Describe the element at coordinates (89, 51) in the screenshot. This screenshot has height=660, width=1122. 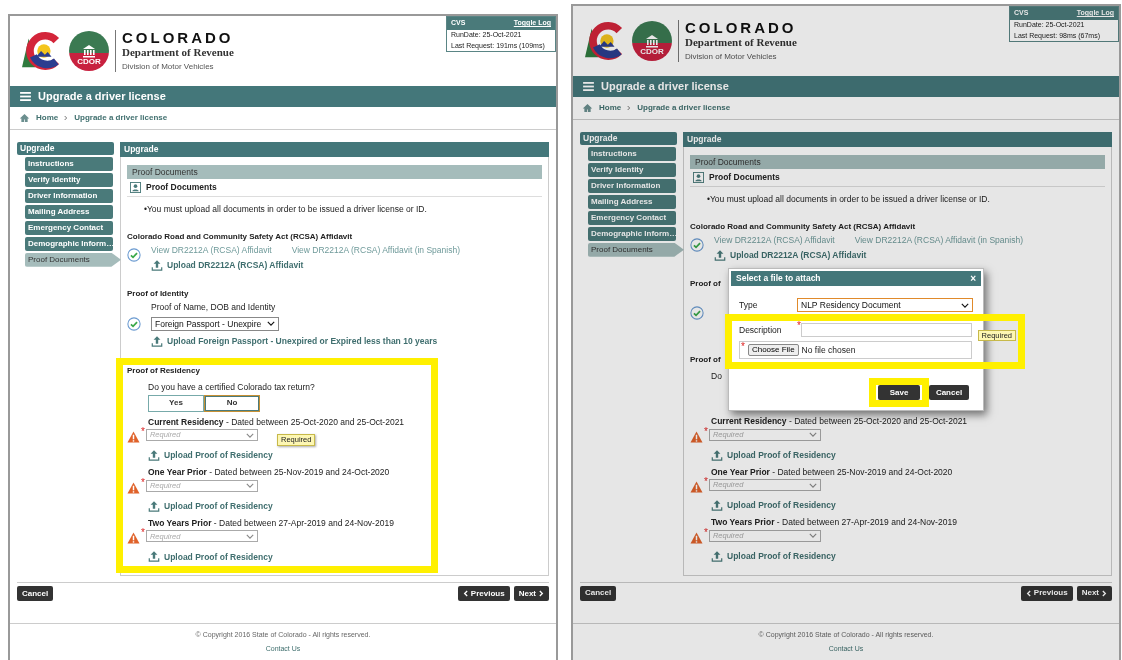
I see `building-icon` at that location.